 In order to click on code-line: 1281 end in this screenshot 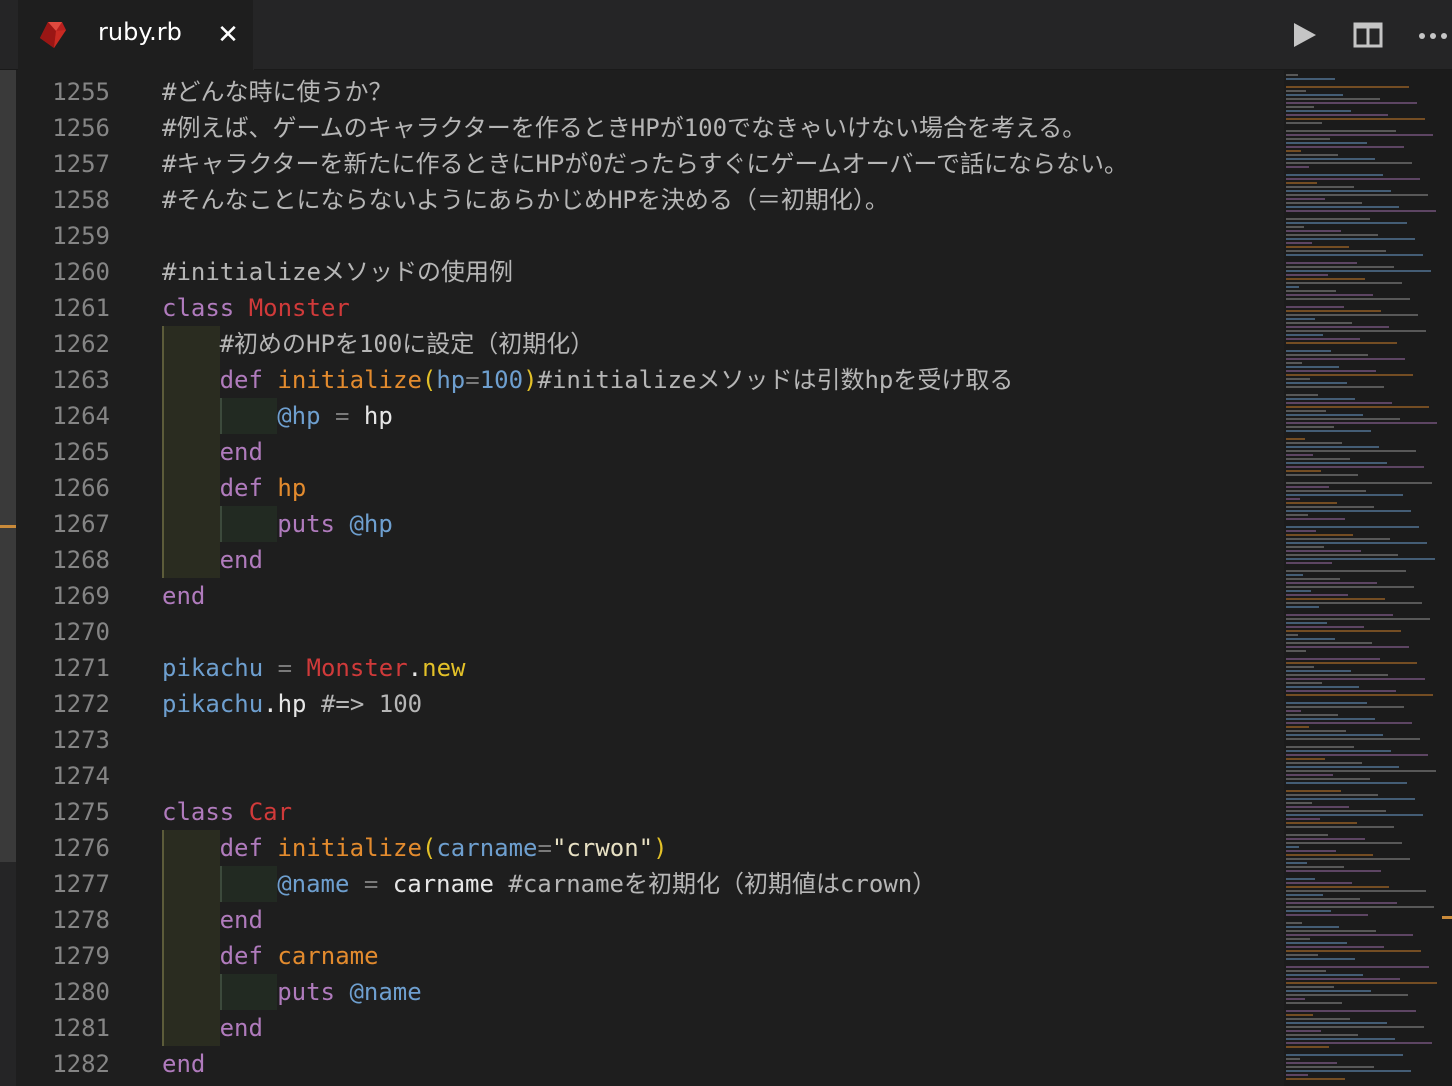, I will do `click(651, 1028)`.